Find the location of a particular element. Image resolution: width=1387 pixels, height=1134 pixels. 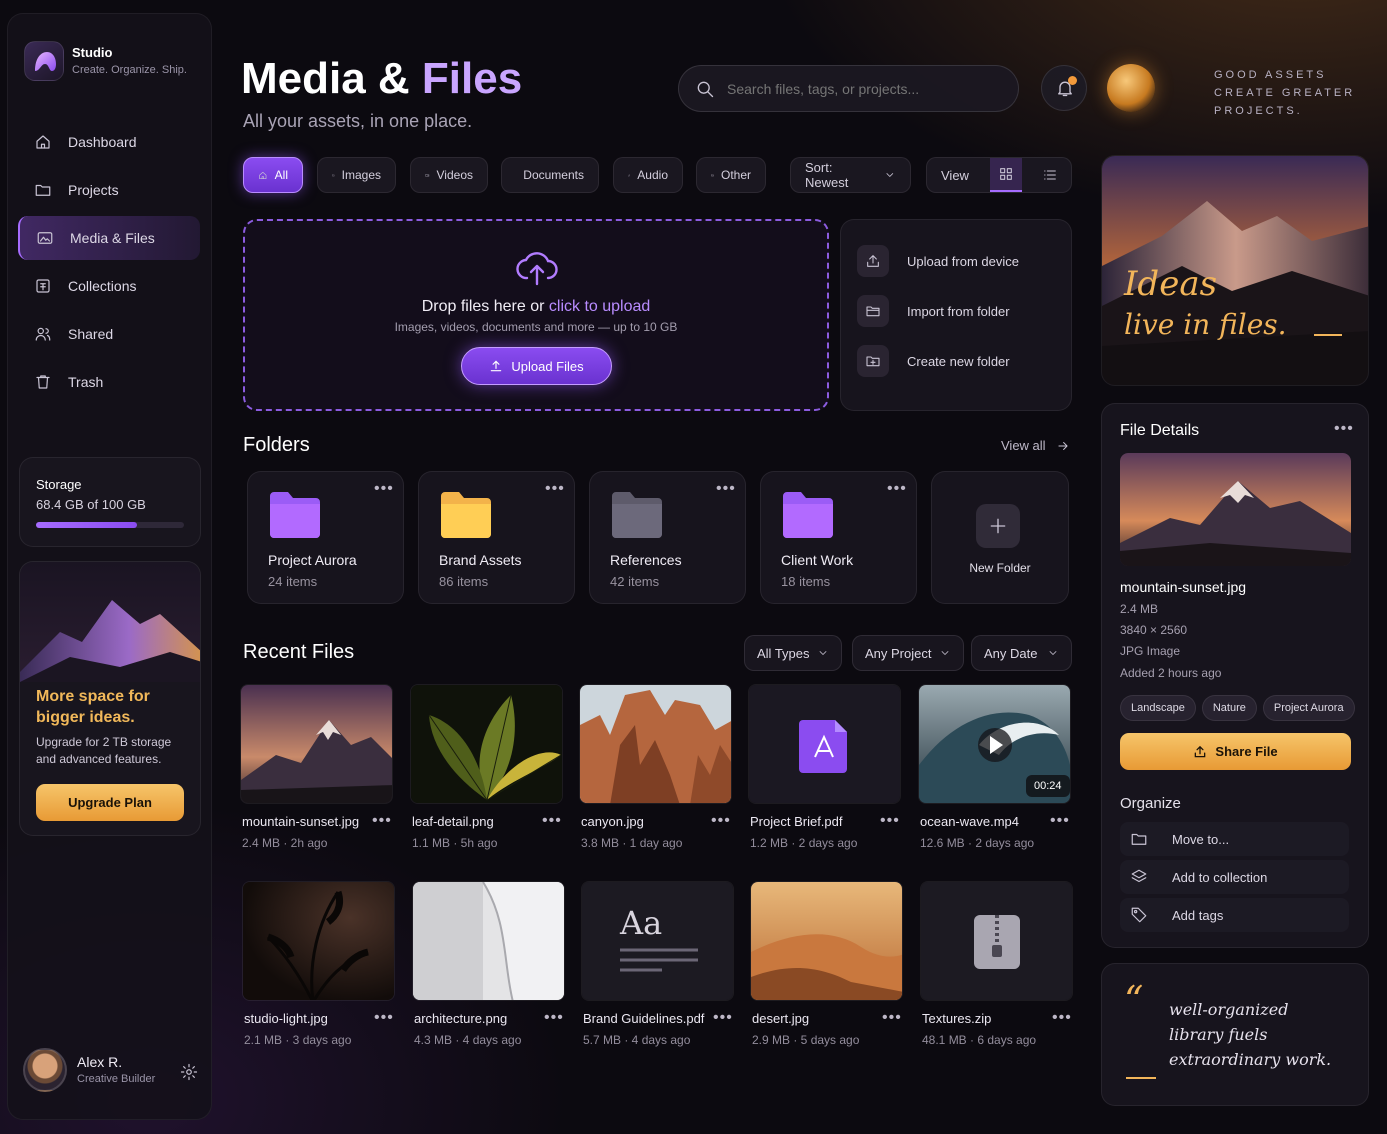

folder-card: ••• Project Aurora 24 items is located at coordinates (325, 537).